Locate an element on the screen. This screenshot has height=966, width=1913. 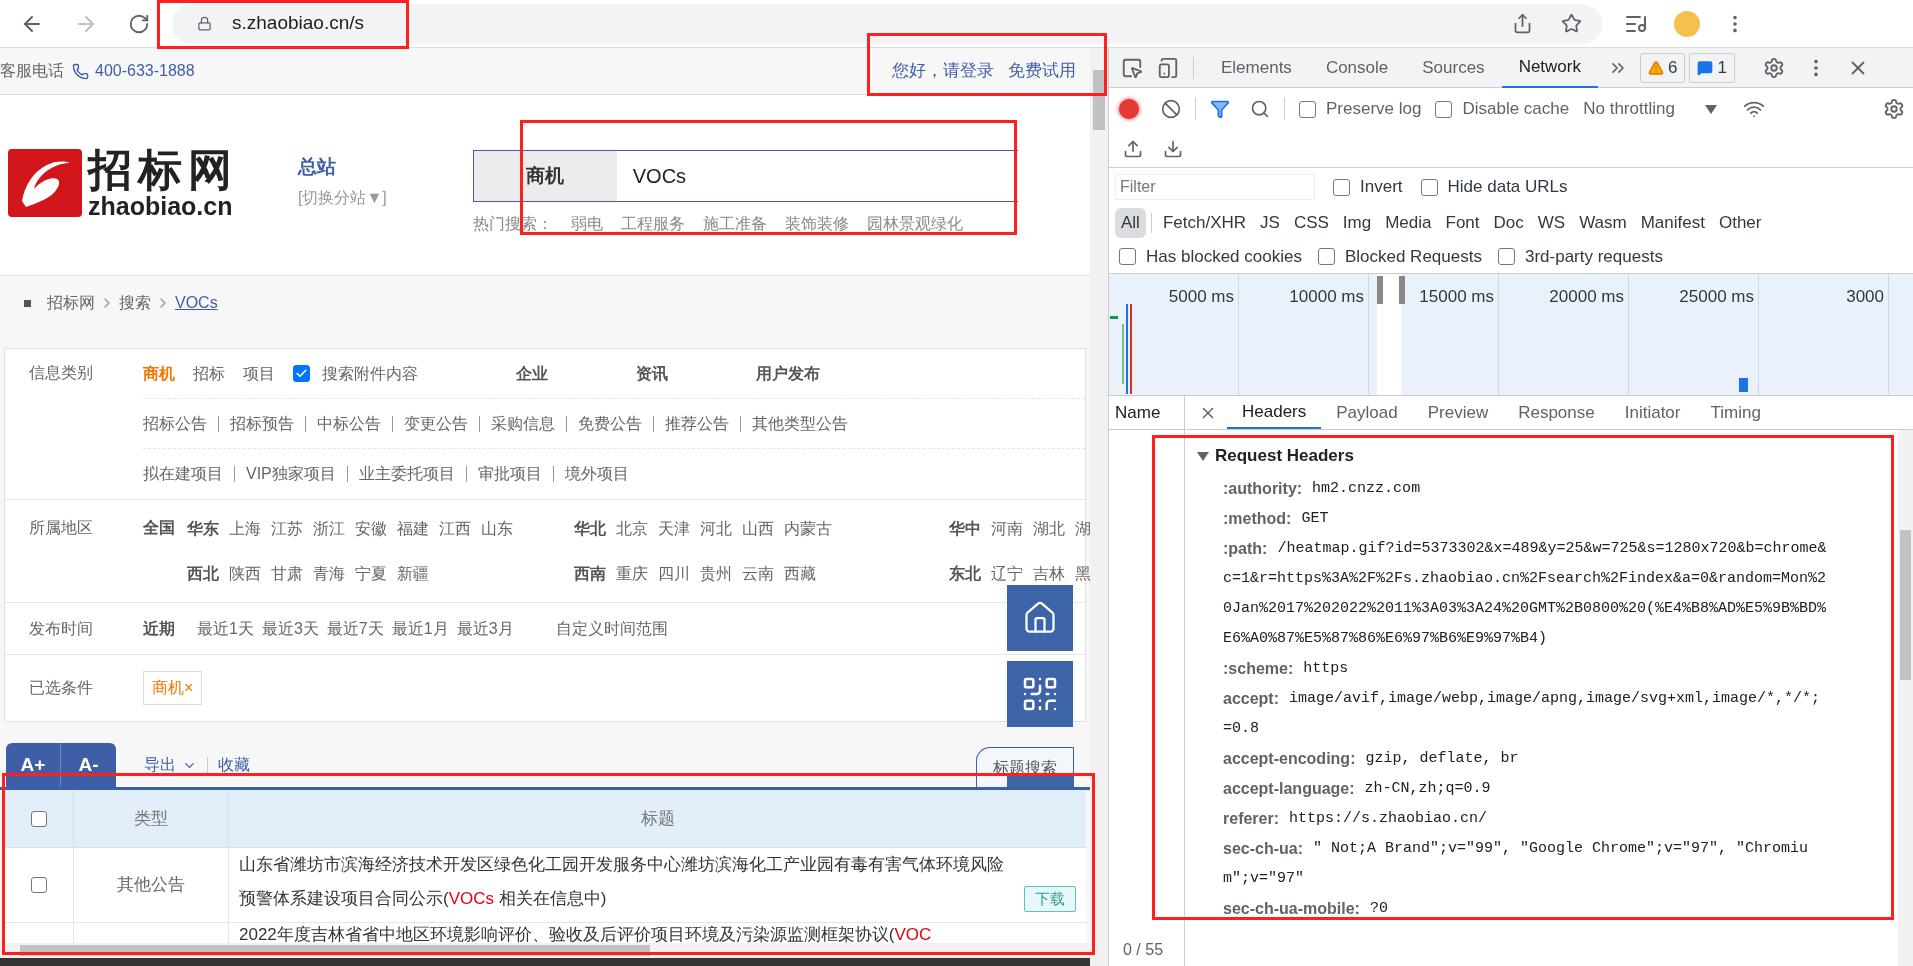
type-filter-button: Font is located at coordinates (1462, 223).